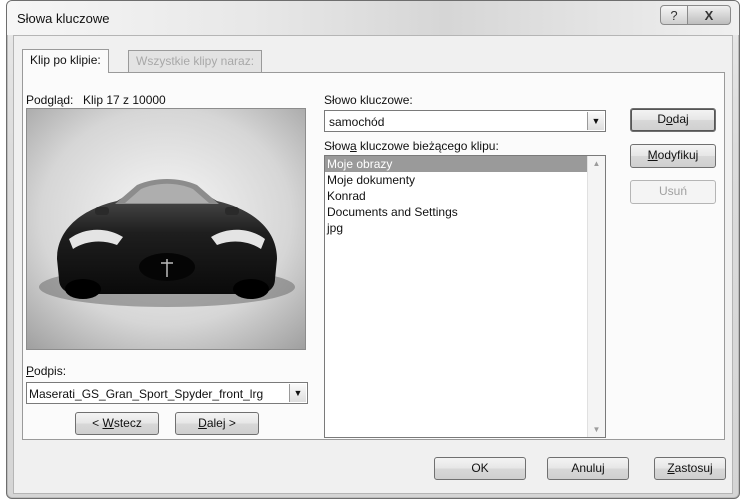  I want to click on clip-counter: Klip 17 z 10000, so click(124, 100).